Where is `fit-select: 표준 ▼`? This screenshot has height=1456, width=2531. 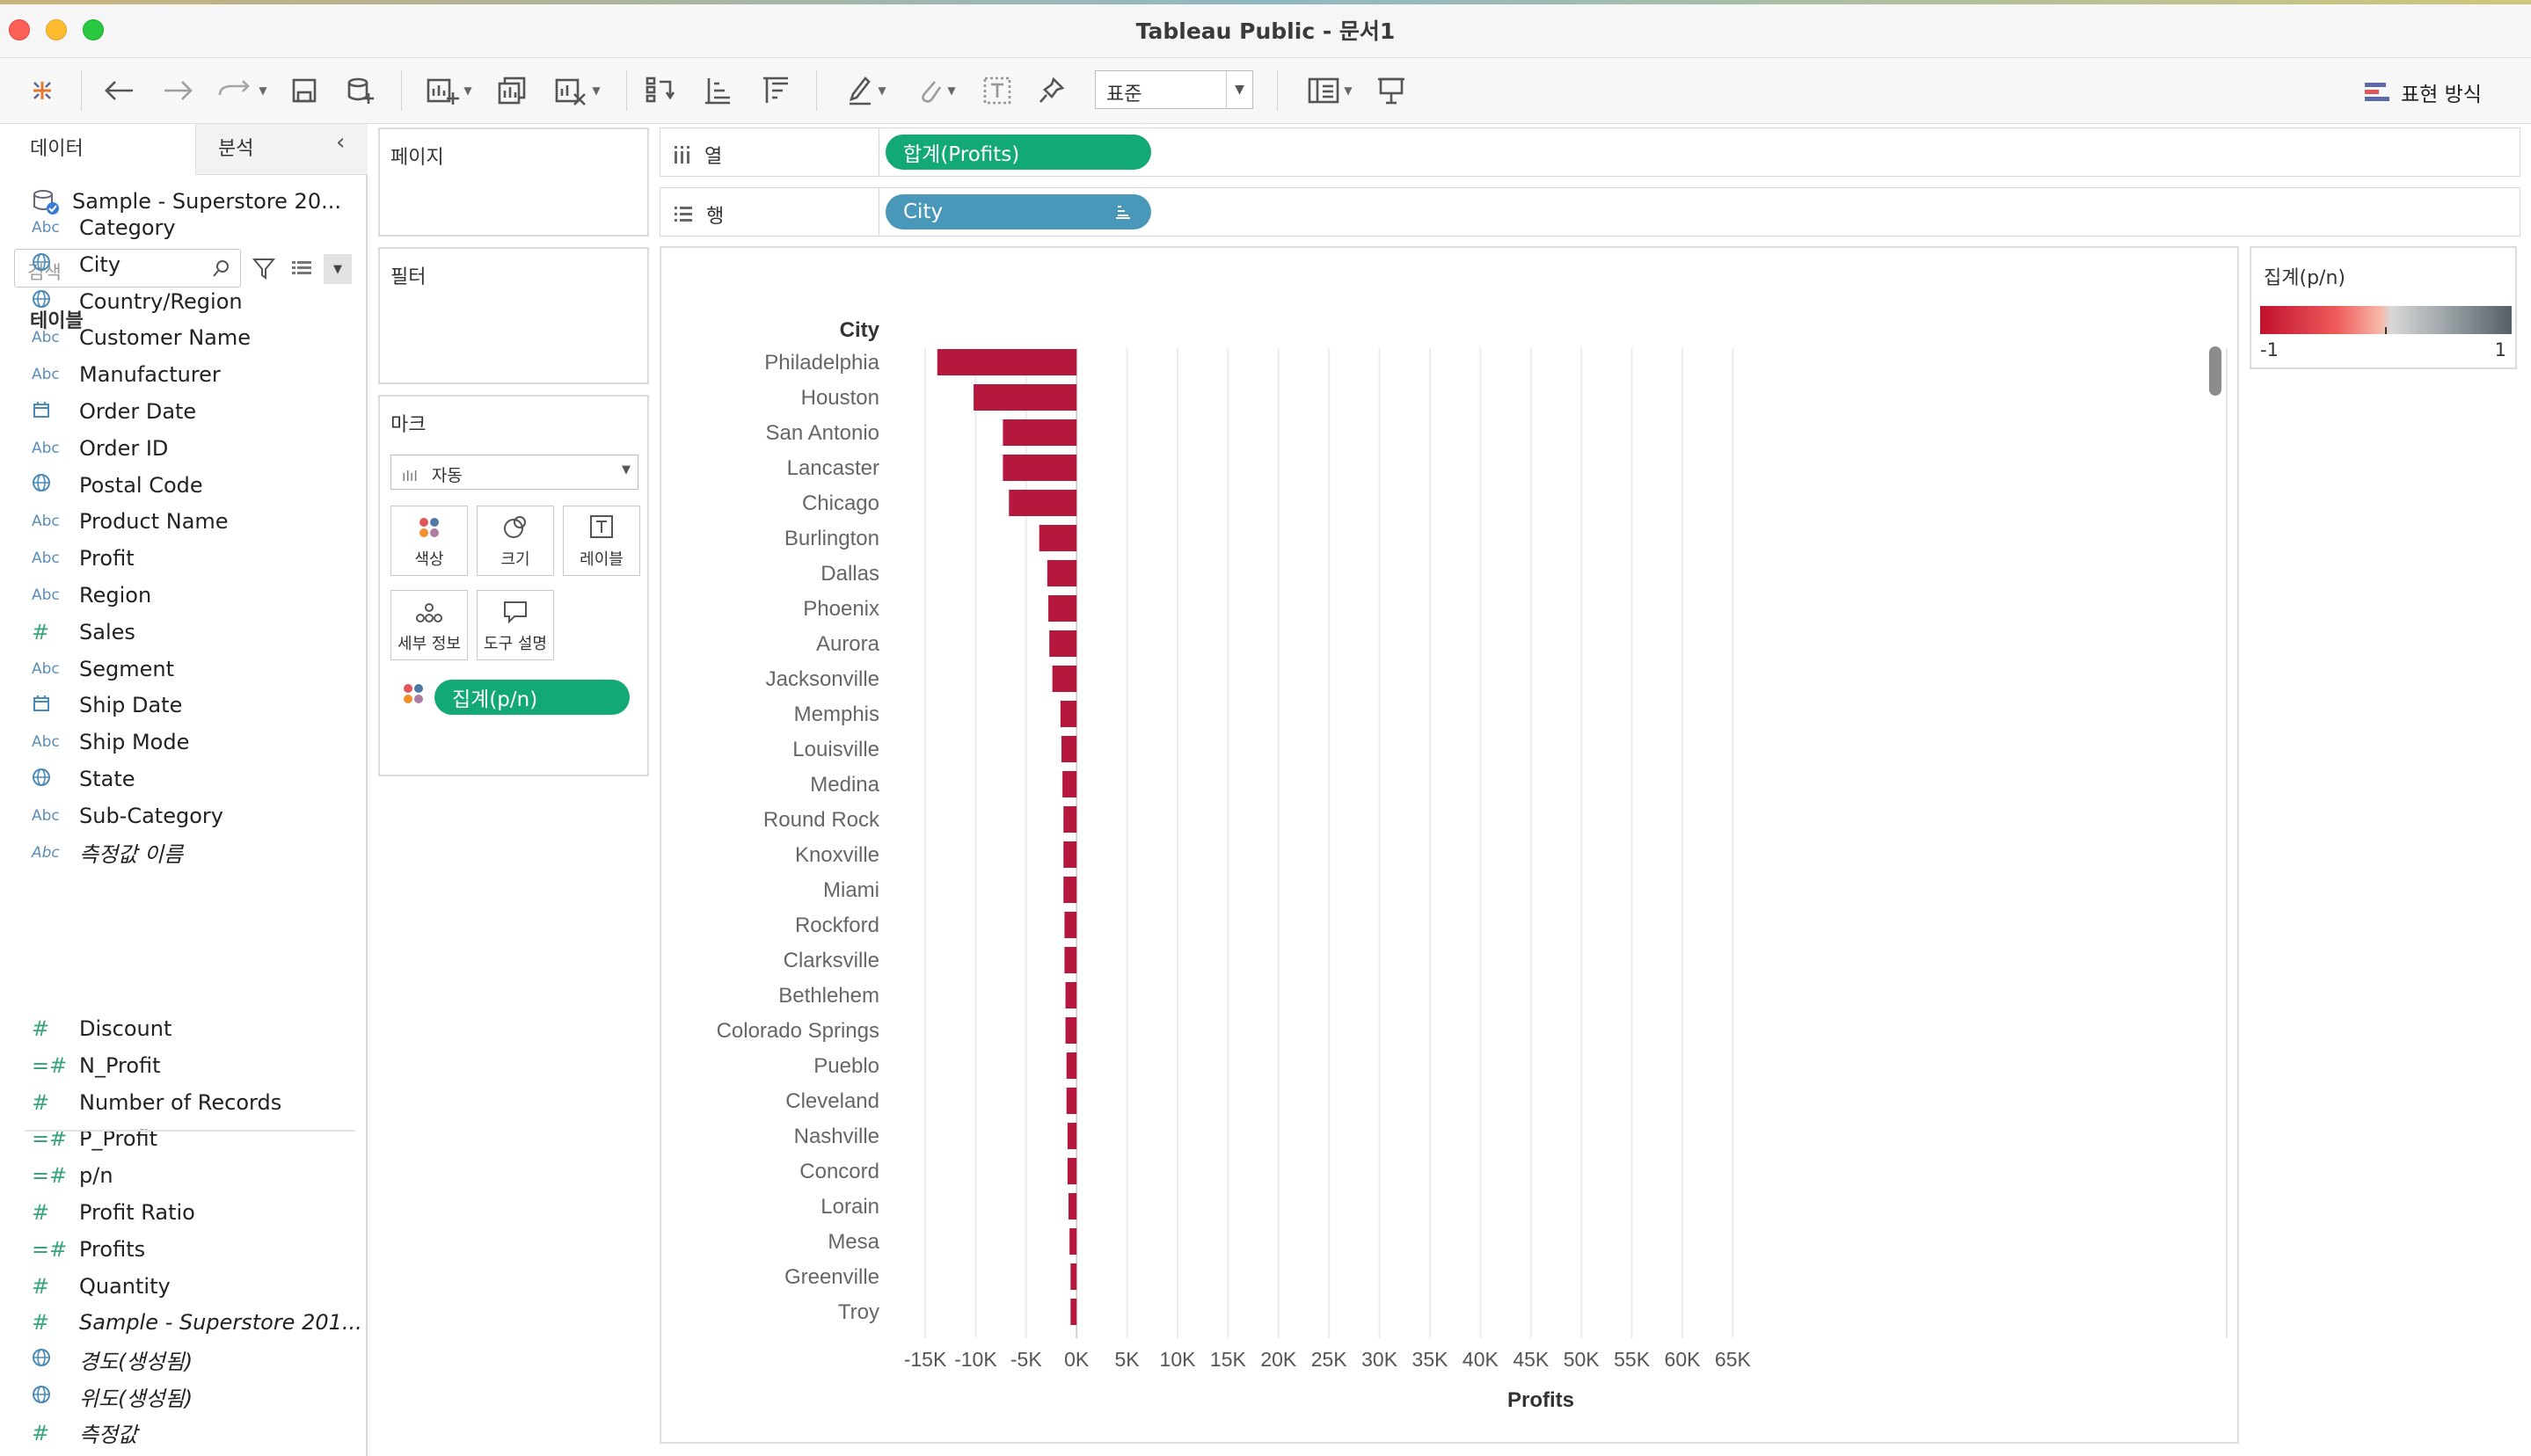 fit-select: 표준 ▼ is located at coordinates (1174, 89).